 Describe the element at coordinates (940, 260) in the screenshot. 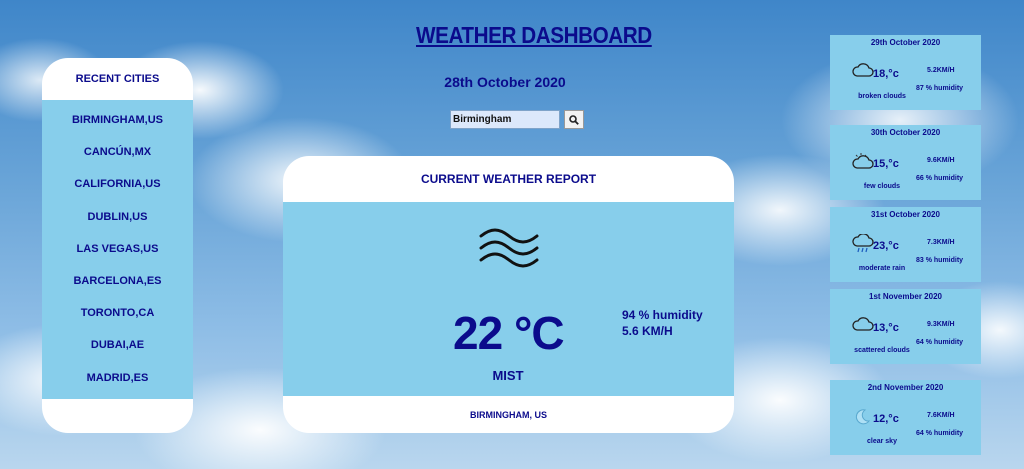

I see `forecast-humidity: 83 % humidity` at that location.